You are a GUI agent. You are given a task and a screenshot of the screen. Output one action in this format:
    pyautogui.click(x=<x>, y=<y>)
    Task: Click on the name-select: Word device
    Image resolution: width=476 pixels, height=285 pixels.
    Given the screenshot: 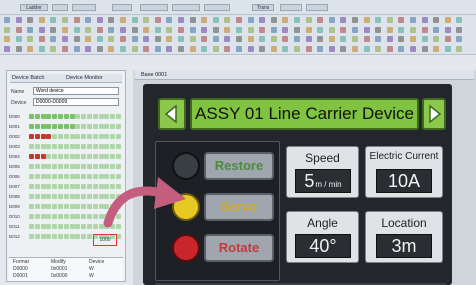 What is the action you would take?
    pyautogui.click(x=76, y=91)
    